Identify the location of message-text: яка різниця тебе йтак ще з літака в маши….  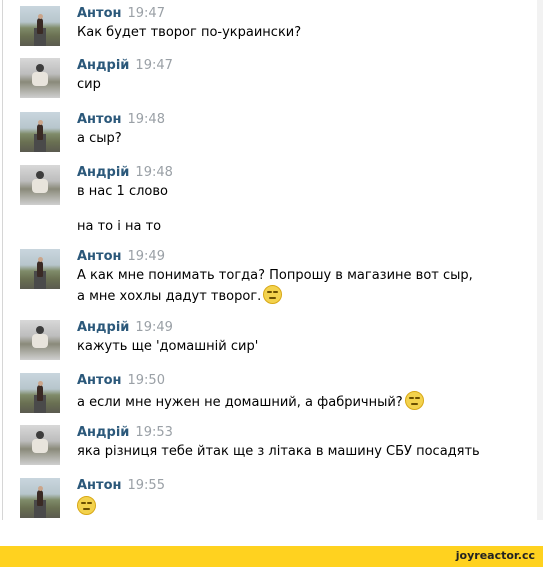
(278, 451).